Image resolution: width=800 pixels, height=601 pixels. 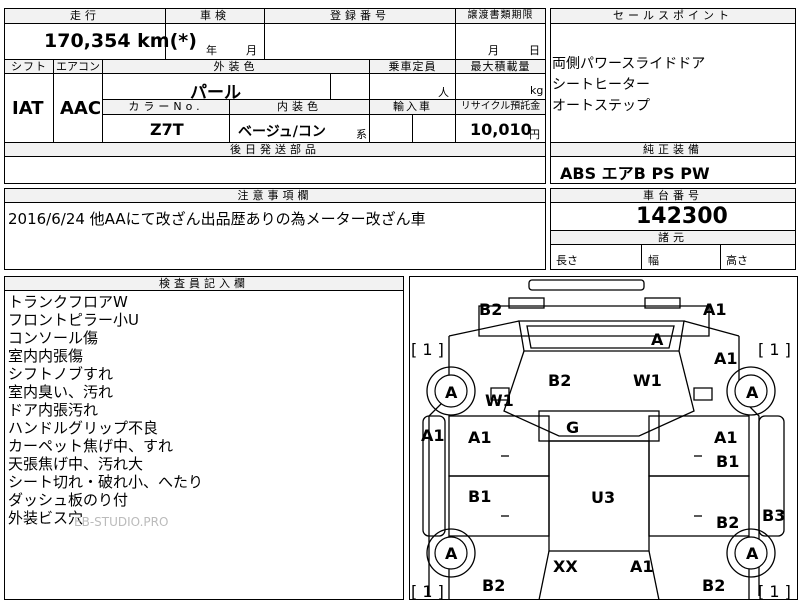 What do you see at coordinates (299, 107) in the screenshot?
I see `interior-color-label: 内装色` at bounding box center [299, 107].